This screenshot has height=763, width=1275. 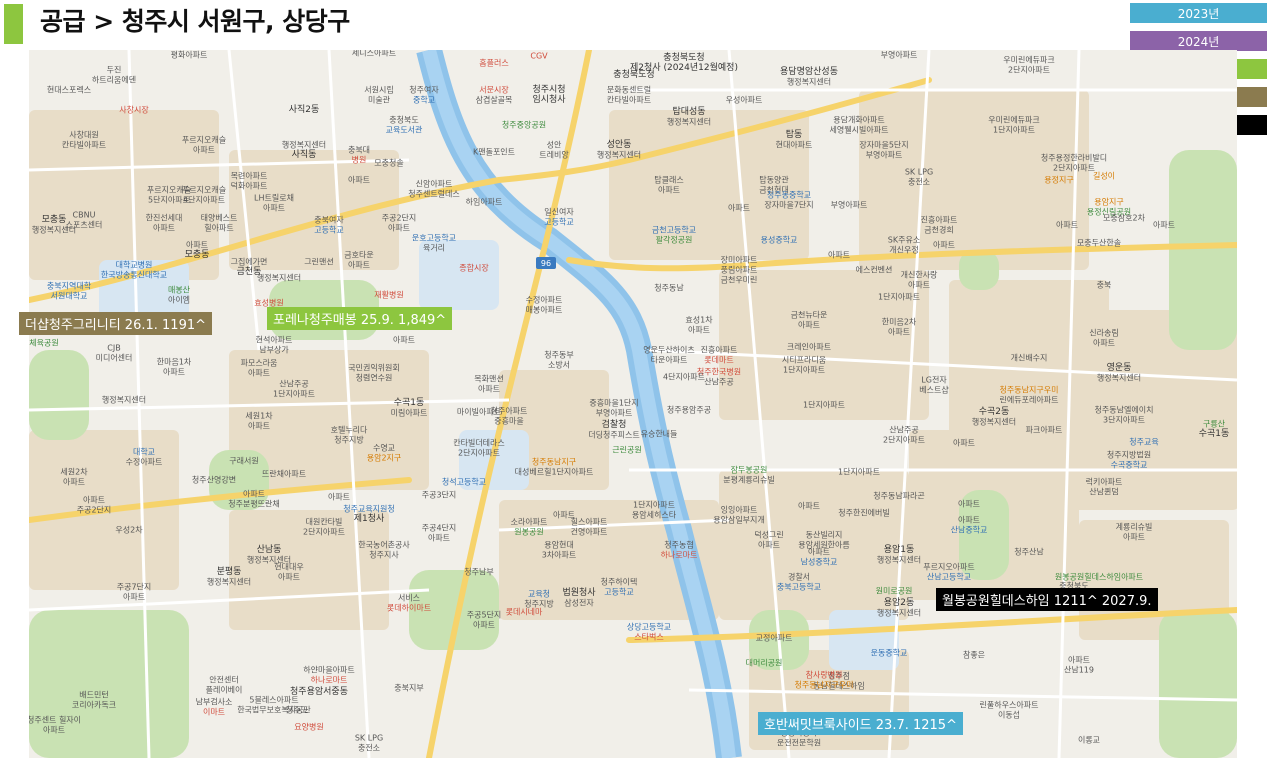 What do you see at coordinates (44, 343) in the screenshot?
I see `map-place-label: 체육공원` at bounding box center [44, 343].